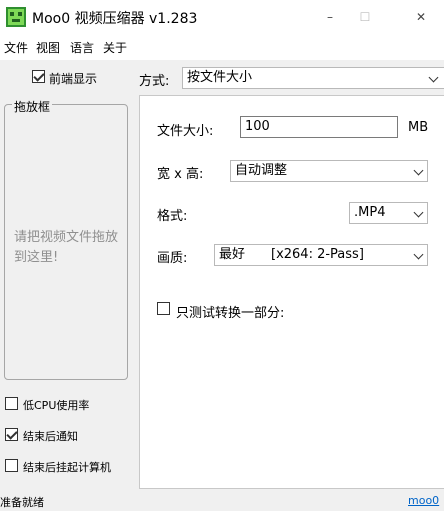 The width and height of the screenshot is (444, 511). Describe the element at coordinates (232, 254) in the screenshot. I see `quality-value: 最好` at that location.